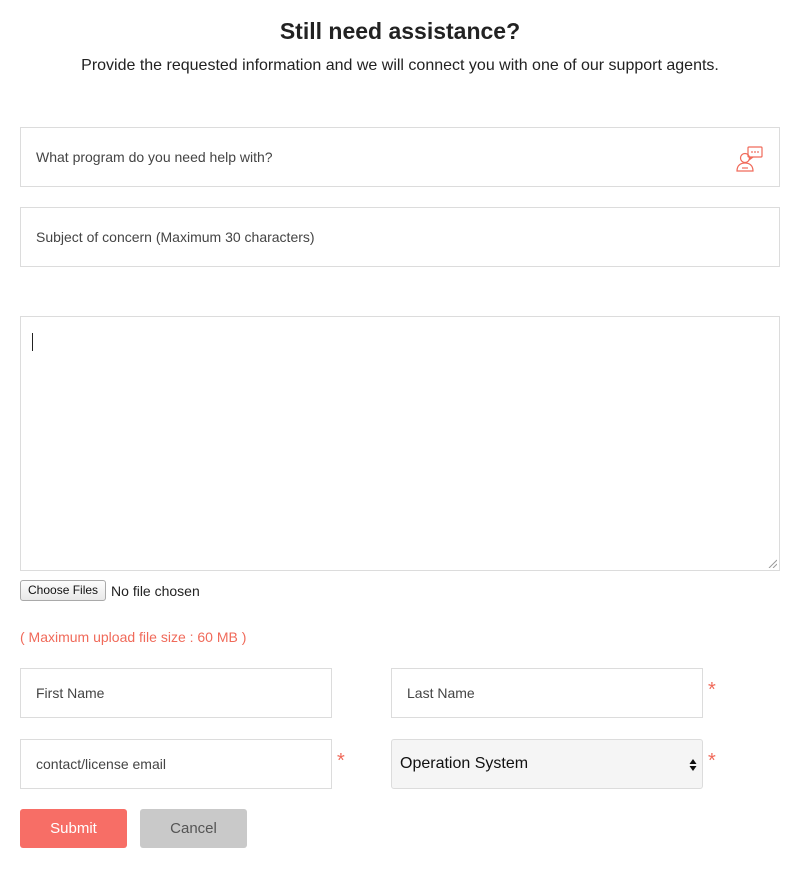 This screenshot has height=880, width=800. I want to click on submit-button: Submit, so click(73, 828).